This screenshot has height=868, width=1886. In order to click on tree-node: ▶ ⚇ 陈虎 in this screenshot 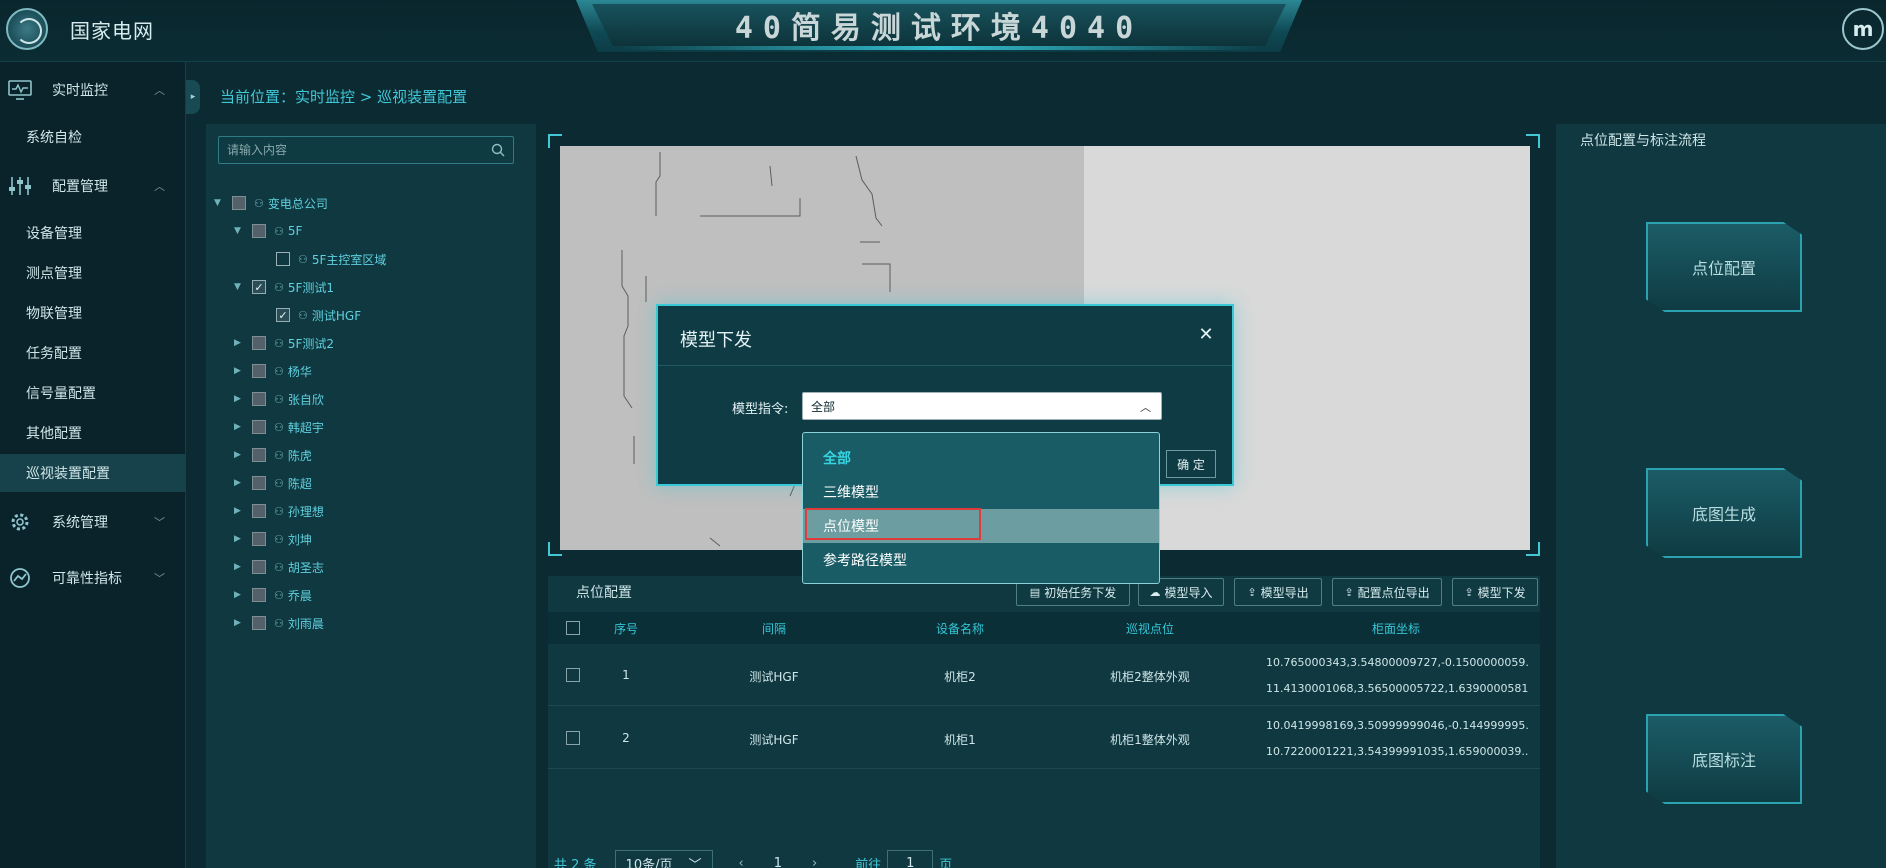, I will do `click(273, 455)`.